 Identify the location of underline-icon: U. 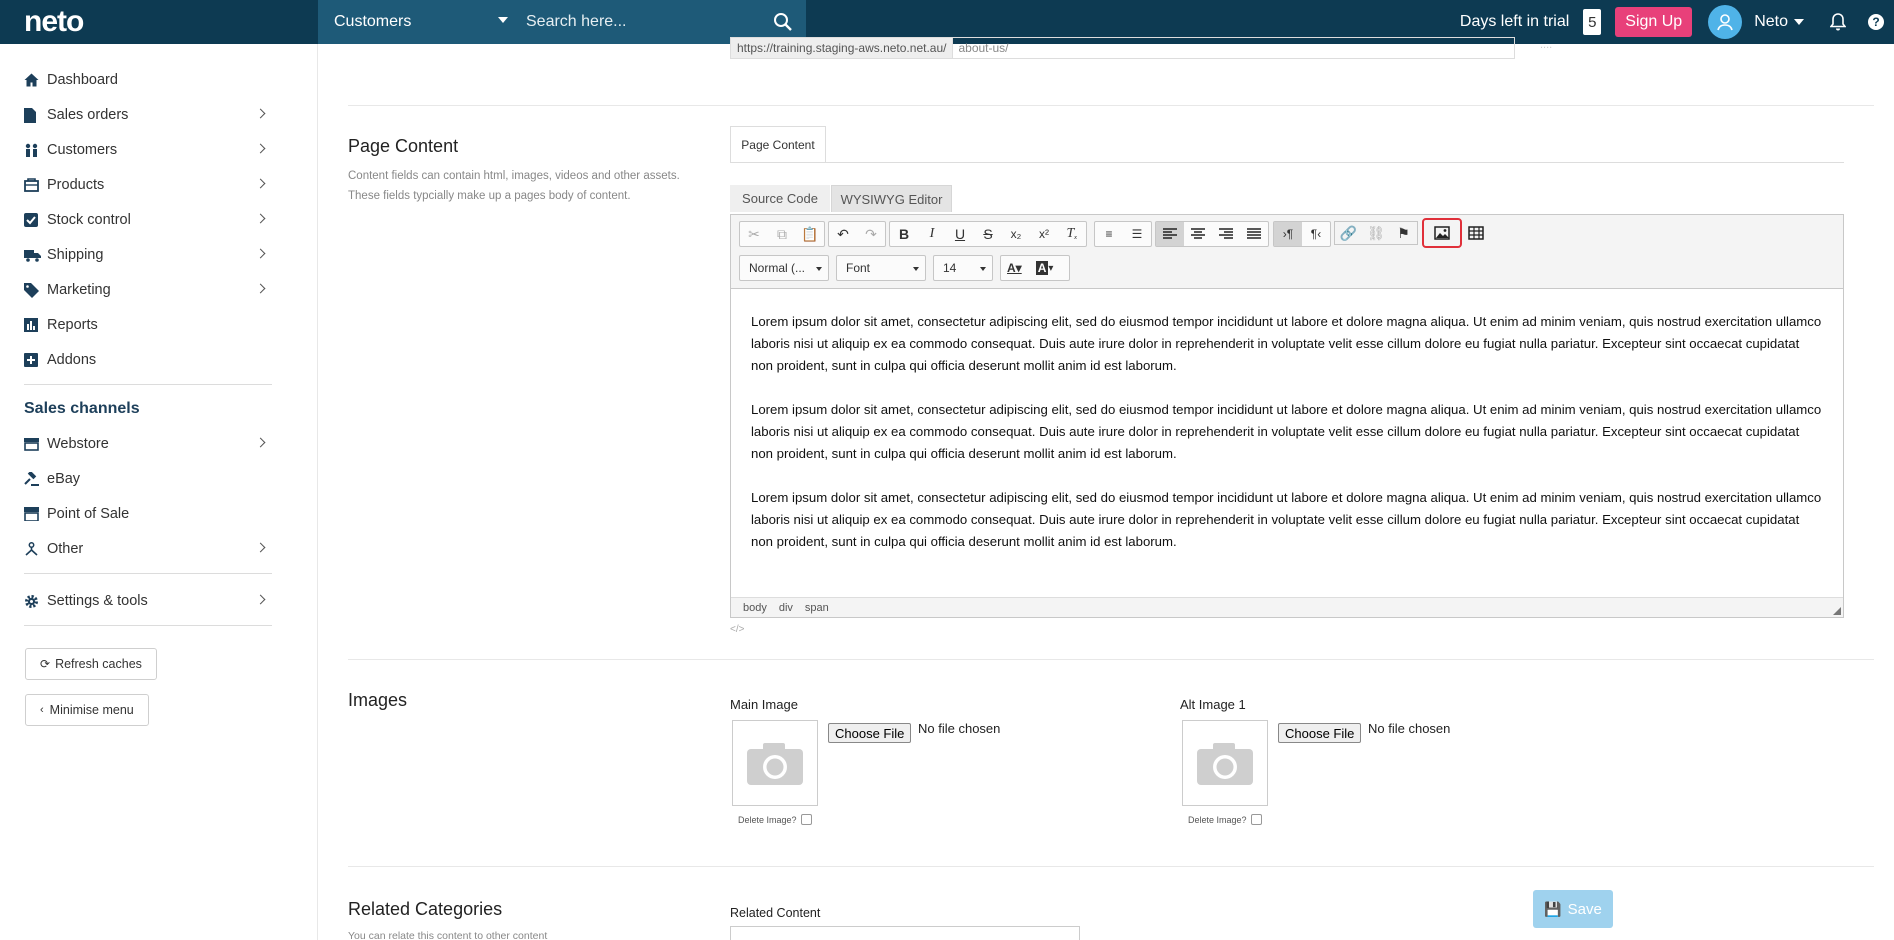
(960, 234).